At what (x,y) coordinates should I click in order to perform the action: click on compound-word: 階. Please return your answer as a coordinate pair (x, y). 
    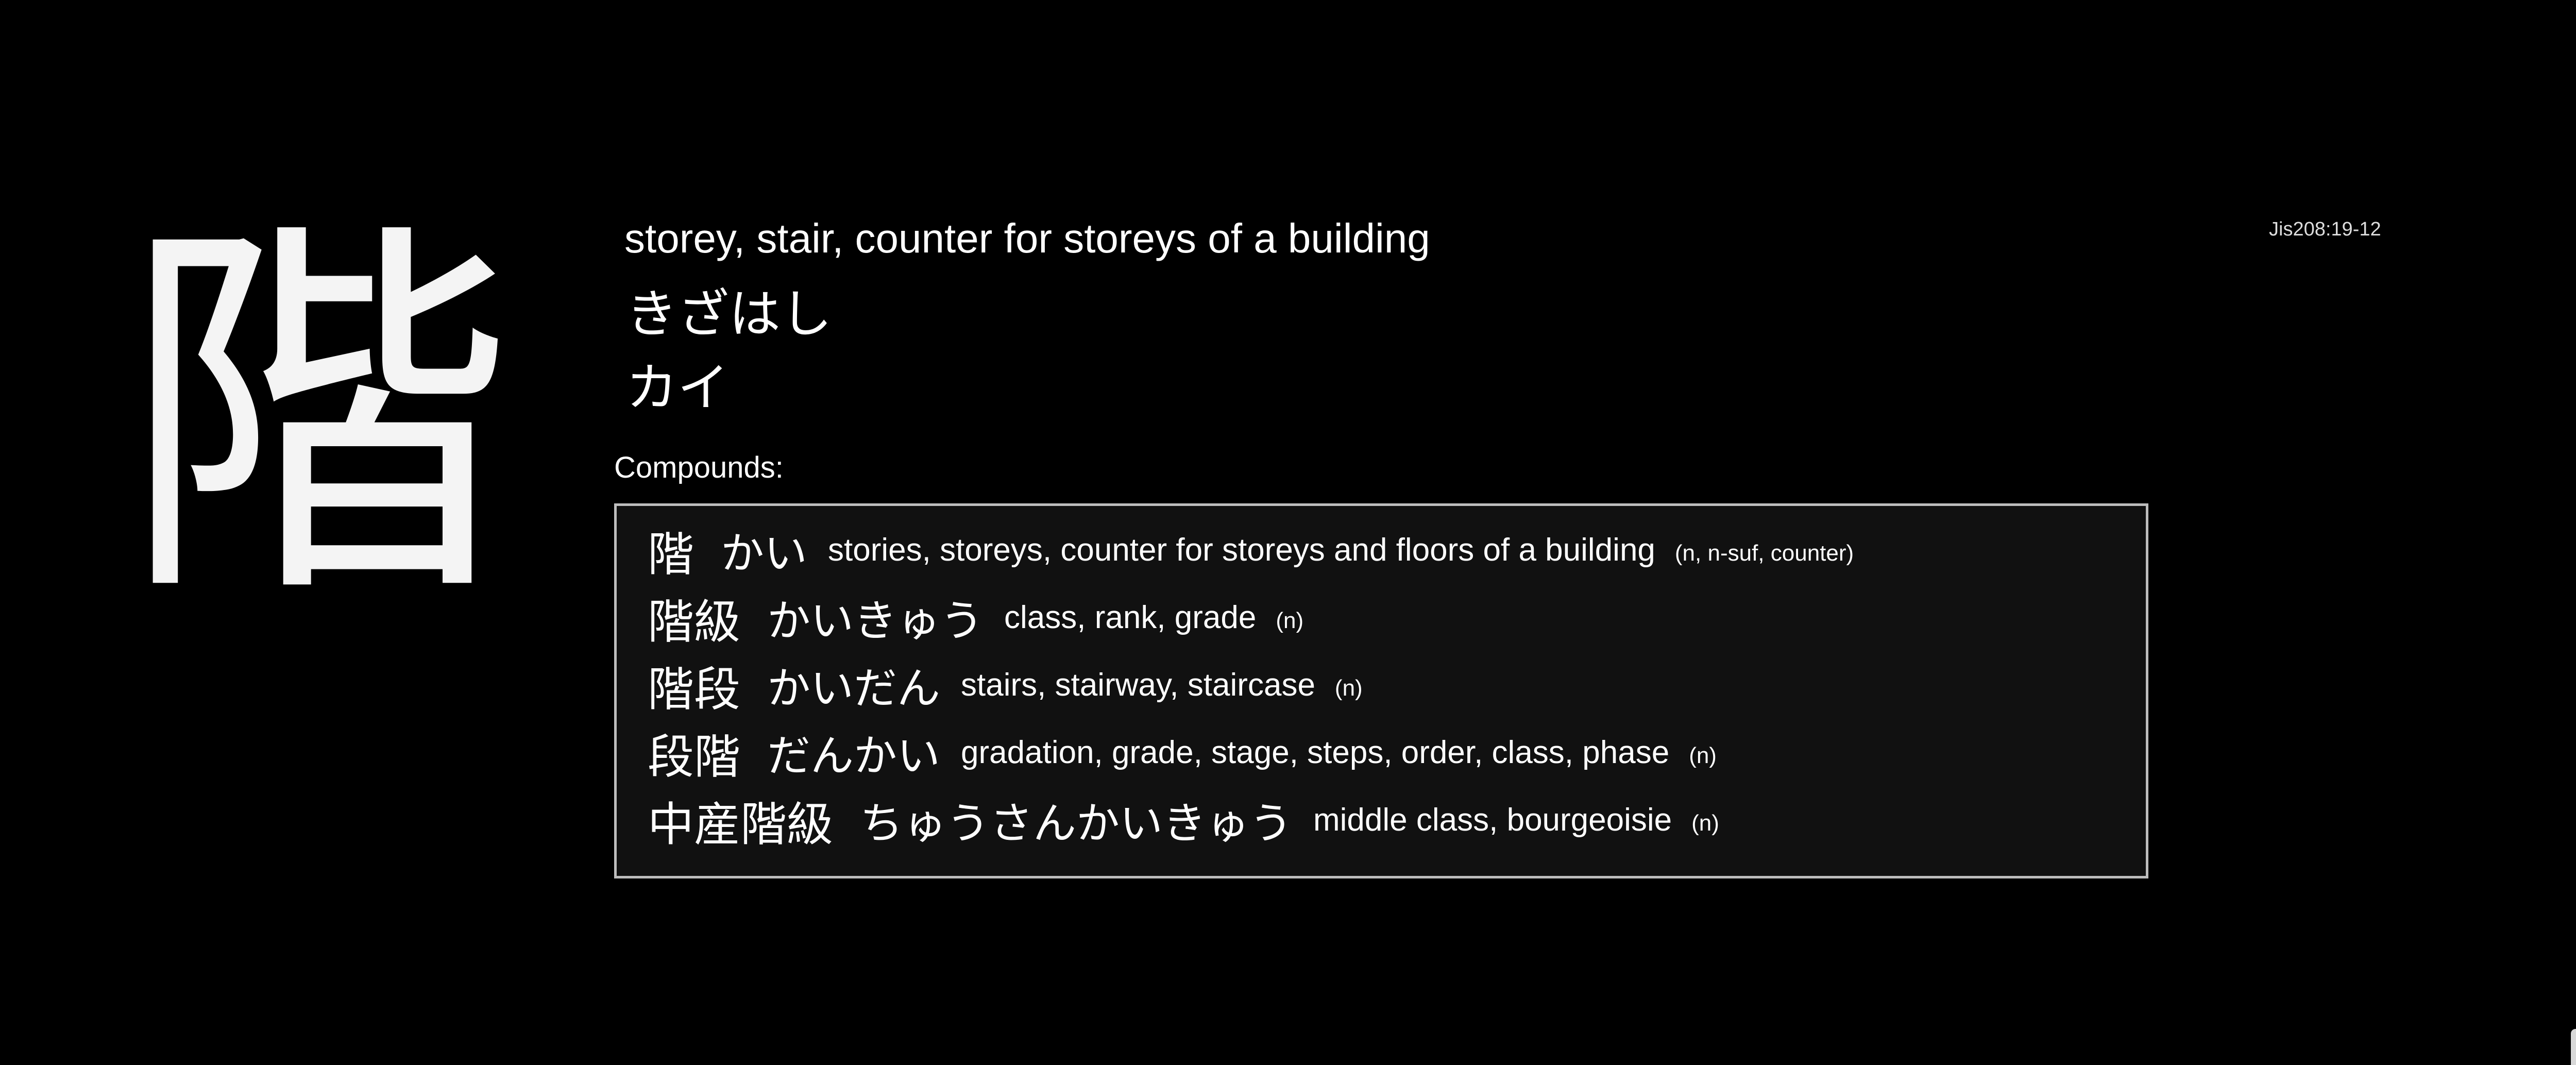
    Looking at the image, I should click on (671, 554).